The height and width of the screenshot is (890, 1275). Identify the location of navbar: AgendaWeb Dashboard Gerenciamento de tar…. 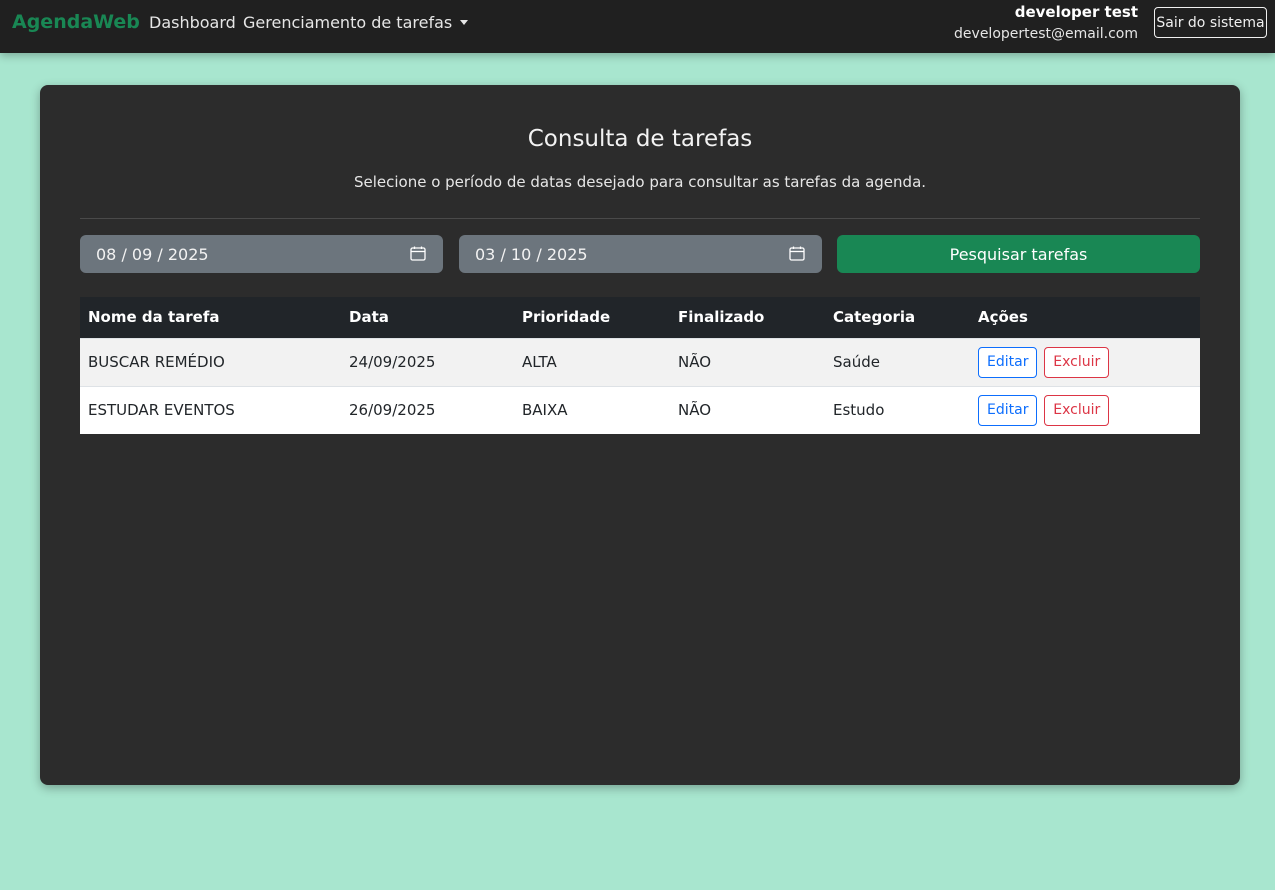
(637, 26).